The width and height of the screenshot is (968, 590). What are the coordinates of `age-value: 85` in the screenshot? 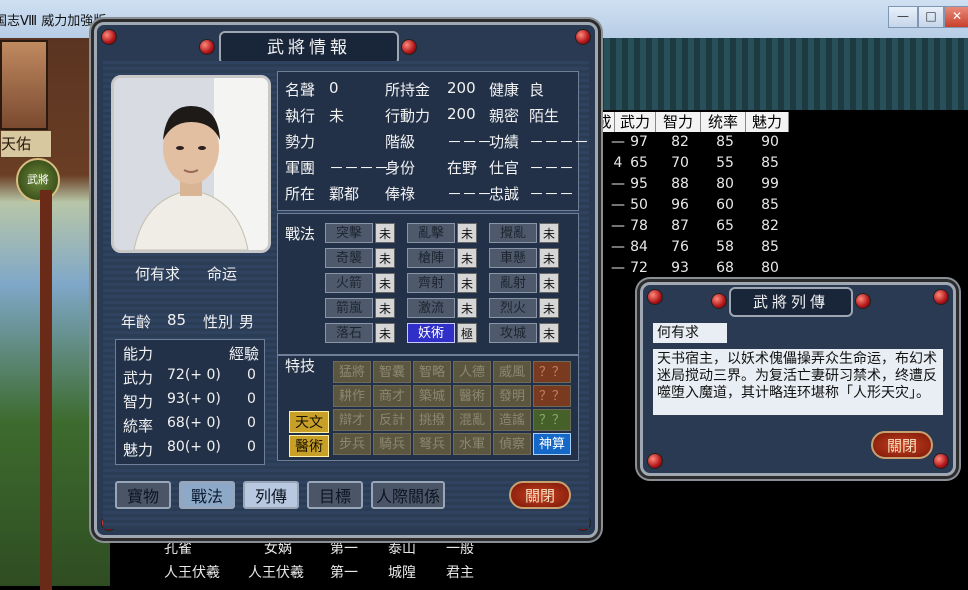 It's located at (177, 320).